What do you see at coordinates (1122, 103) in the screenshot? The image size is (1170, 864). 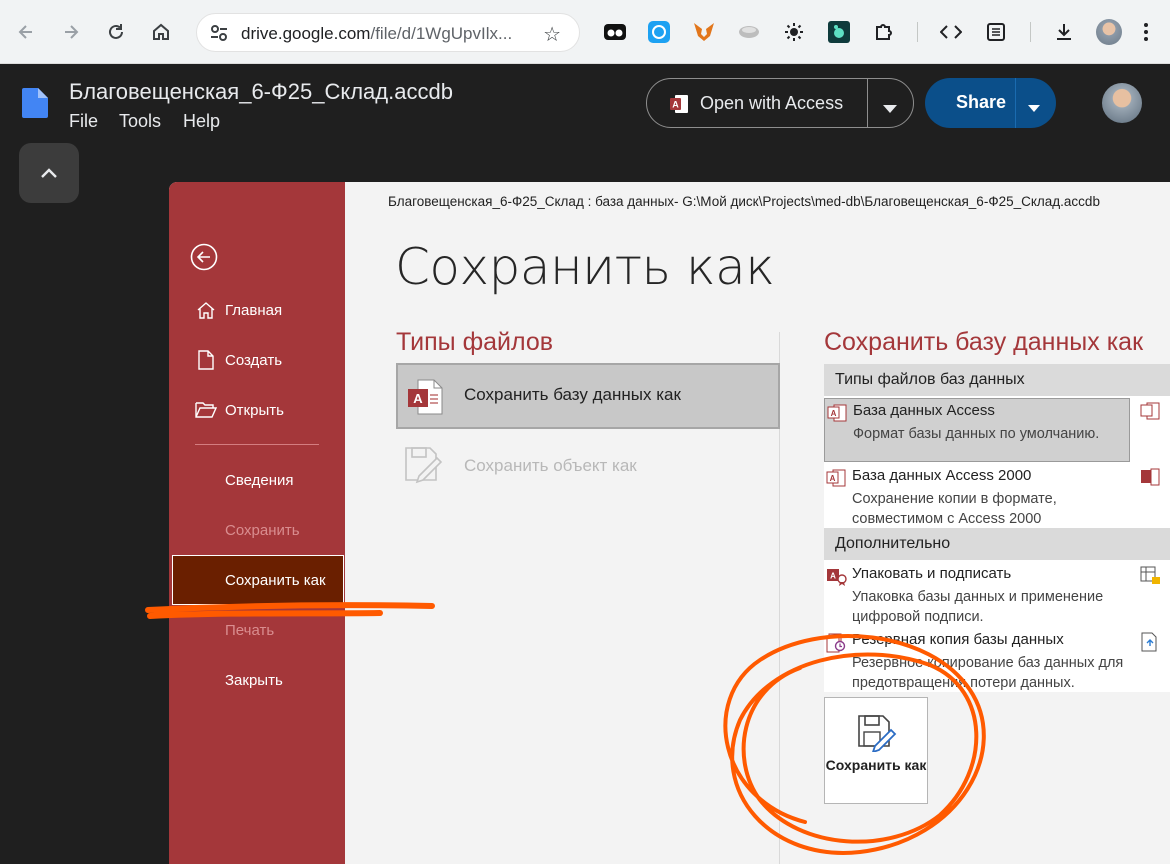 I see `account-avatar` at bounding box center [1122, 103].